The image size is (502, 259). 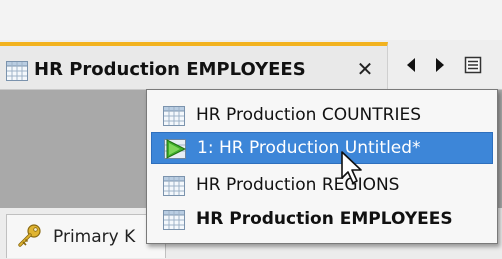 What do you see at coordinates (365, 69) in the screenshot?
I see `close-icon: ✕` at bounding box center [365, 69].